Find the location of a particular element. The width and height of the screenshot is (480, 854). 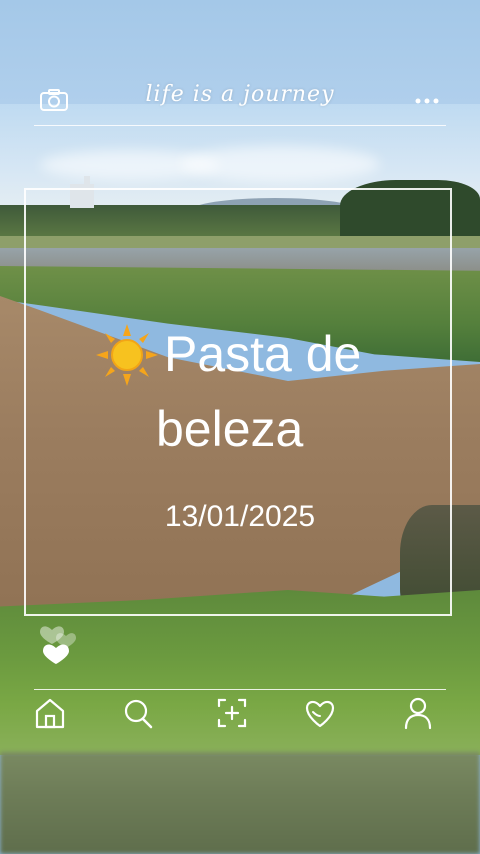

profile-icon is located at coordinates (418, 713).